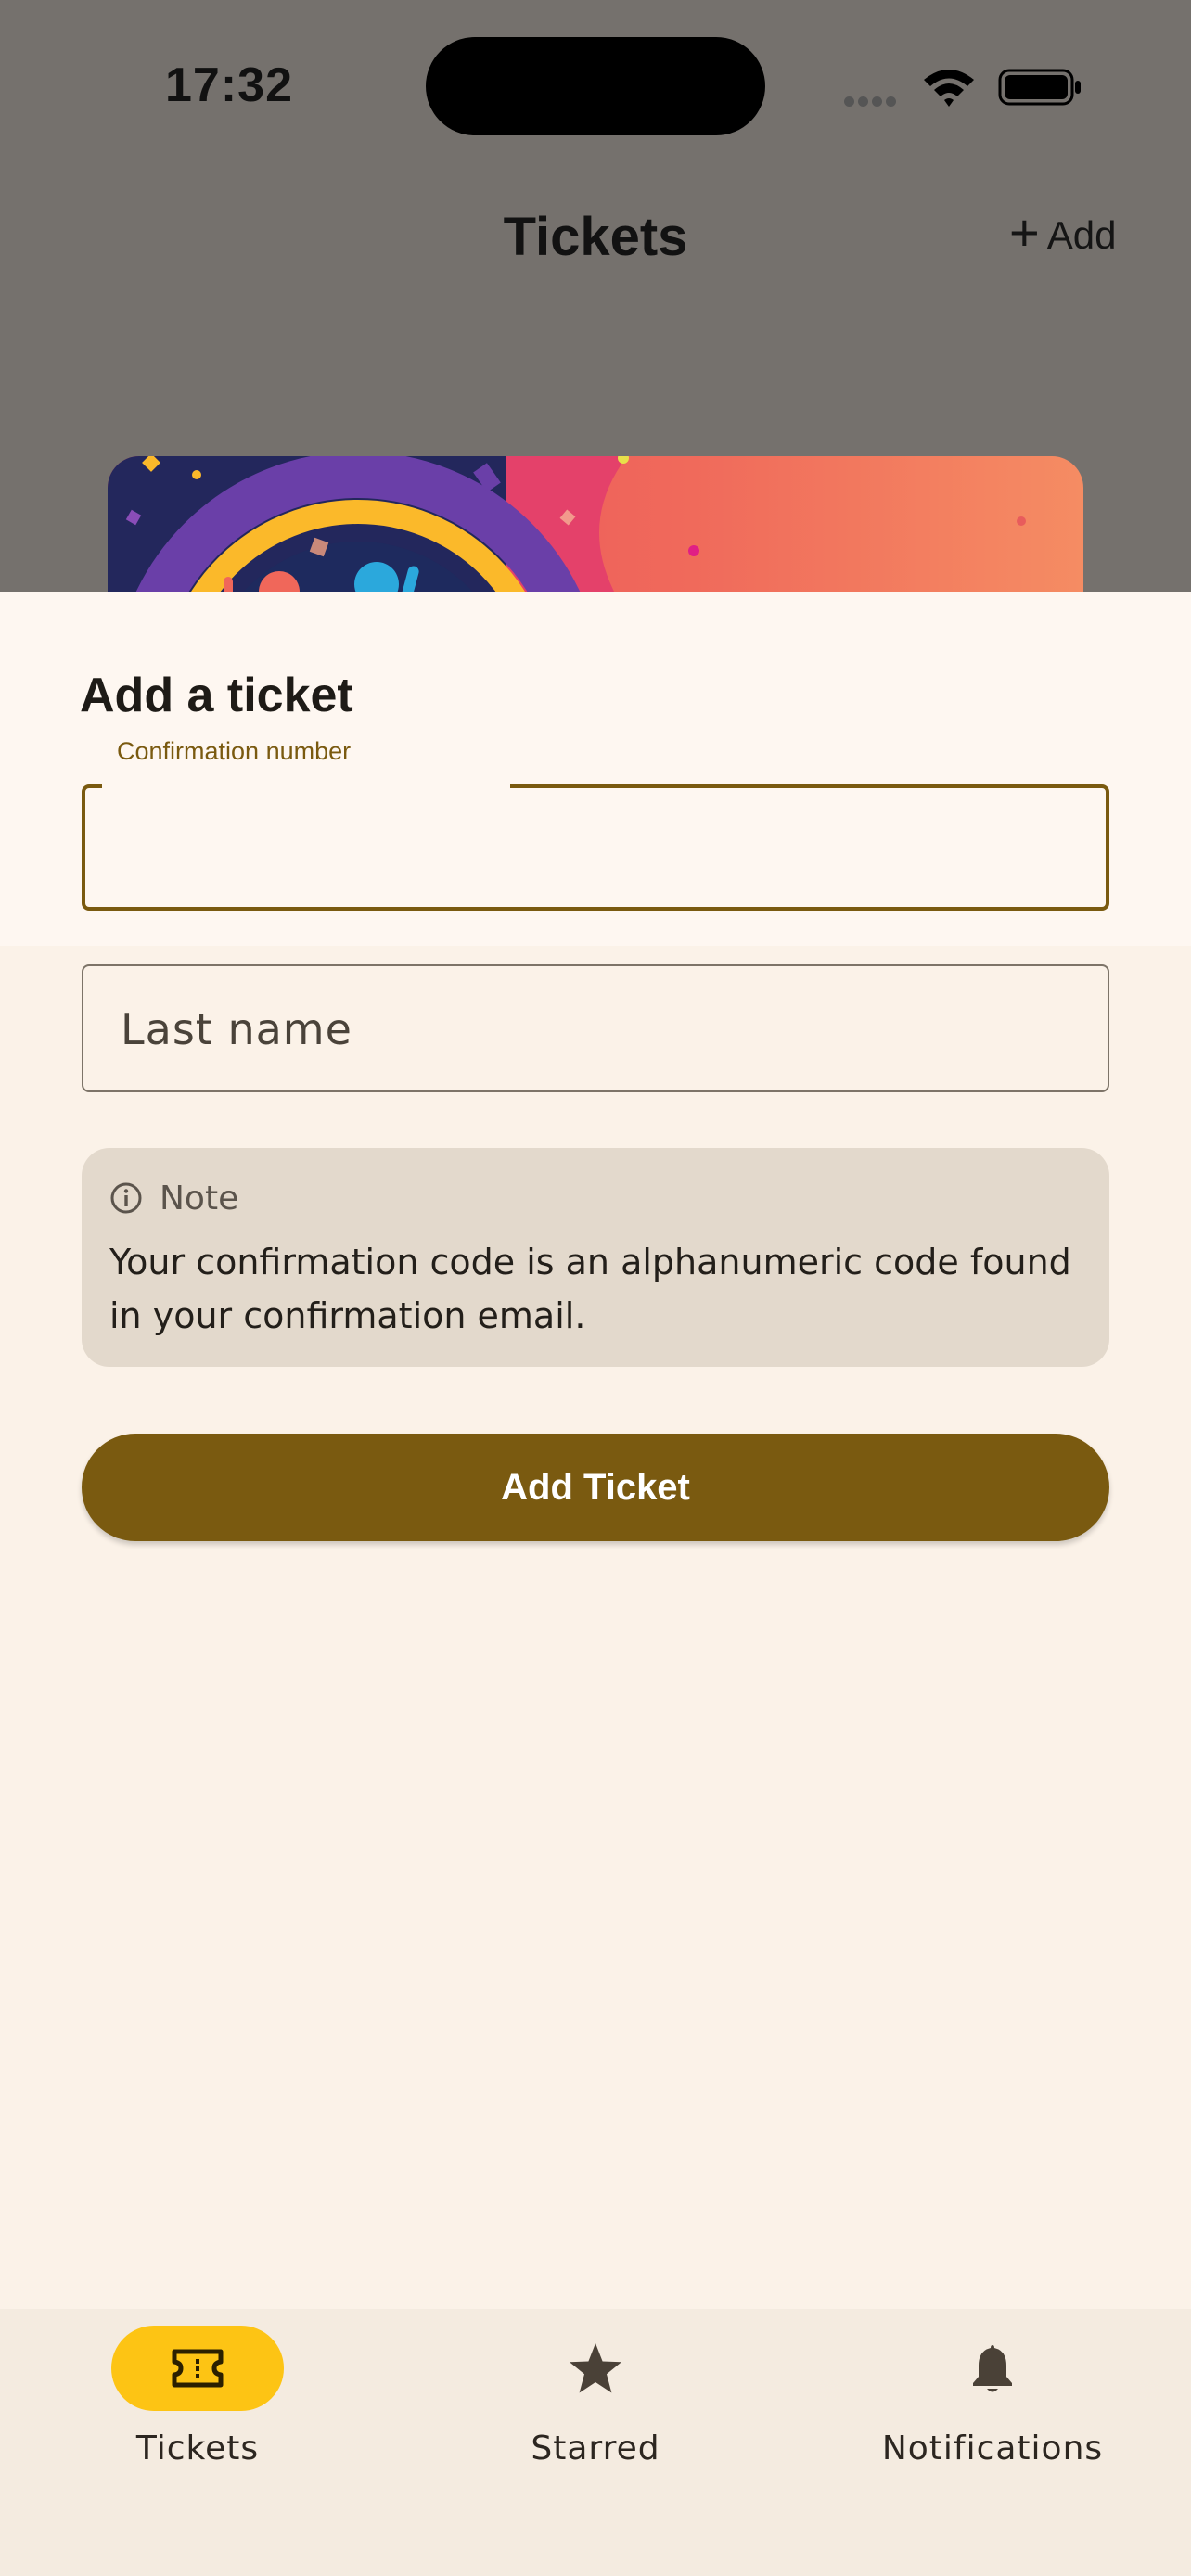 This screenshot has height=2576, width=1191. I want to click on tab-starred: Starred, so click(595, 2397).